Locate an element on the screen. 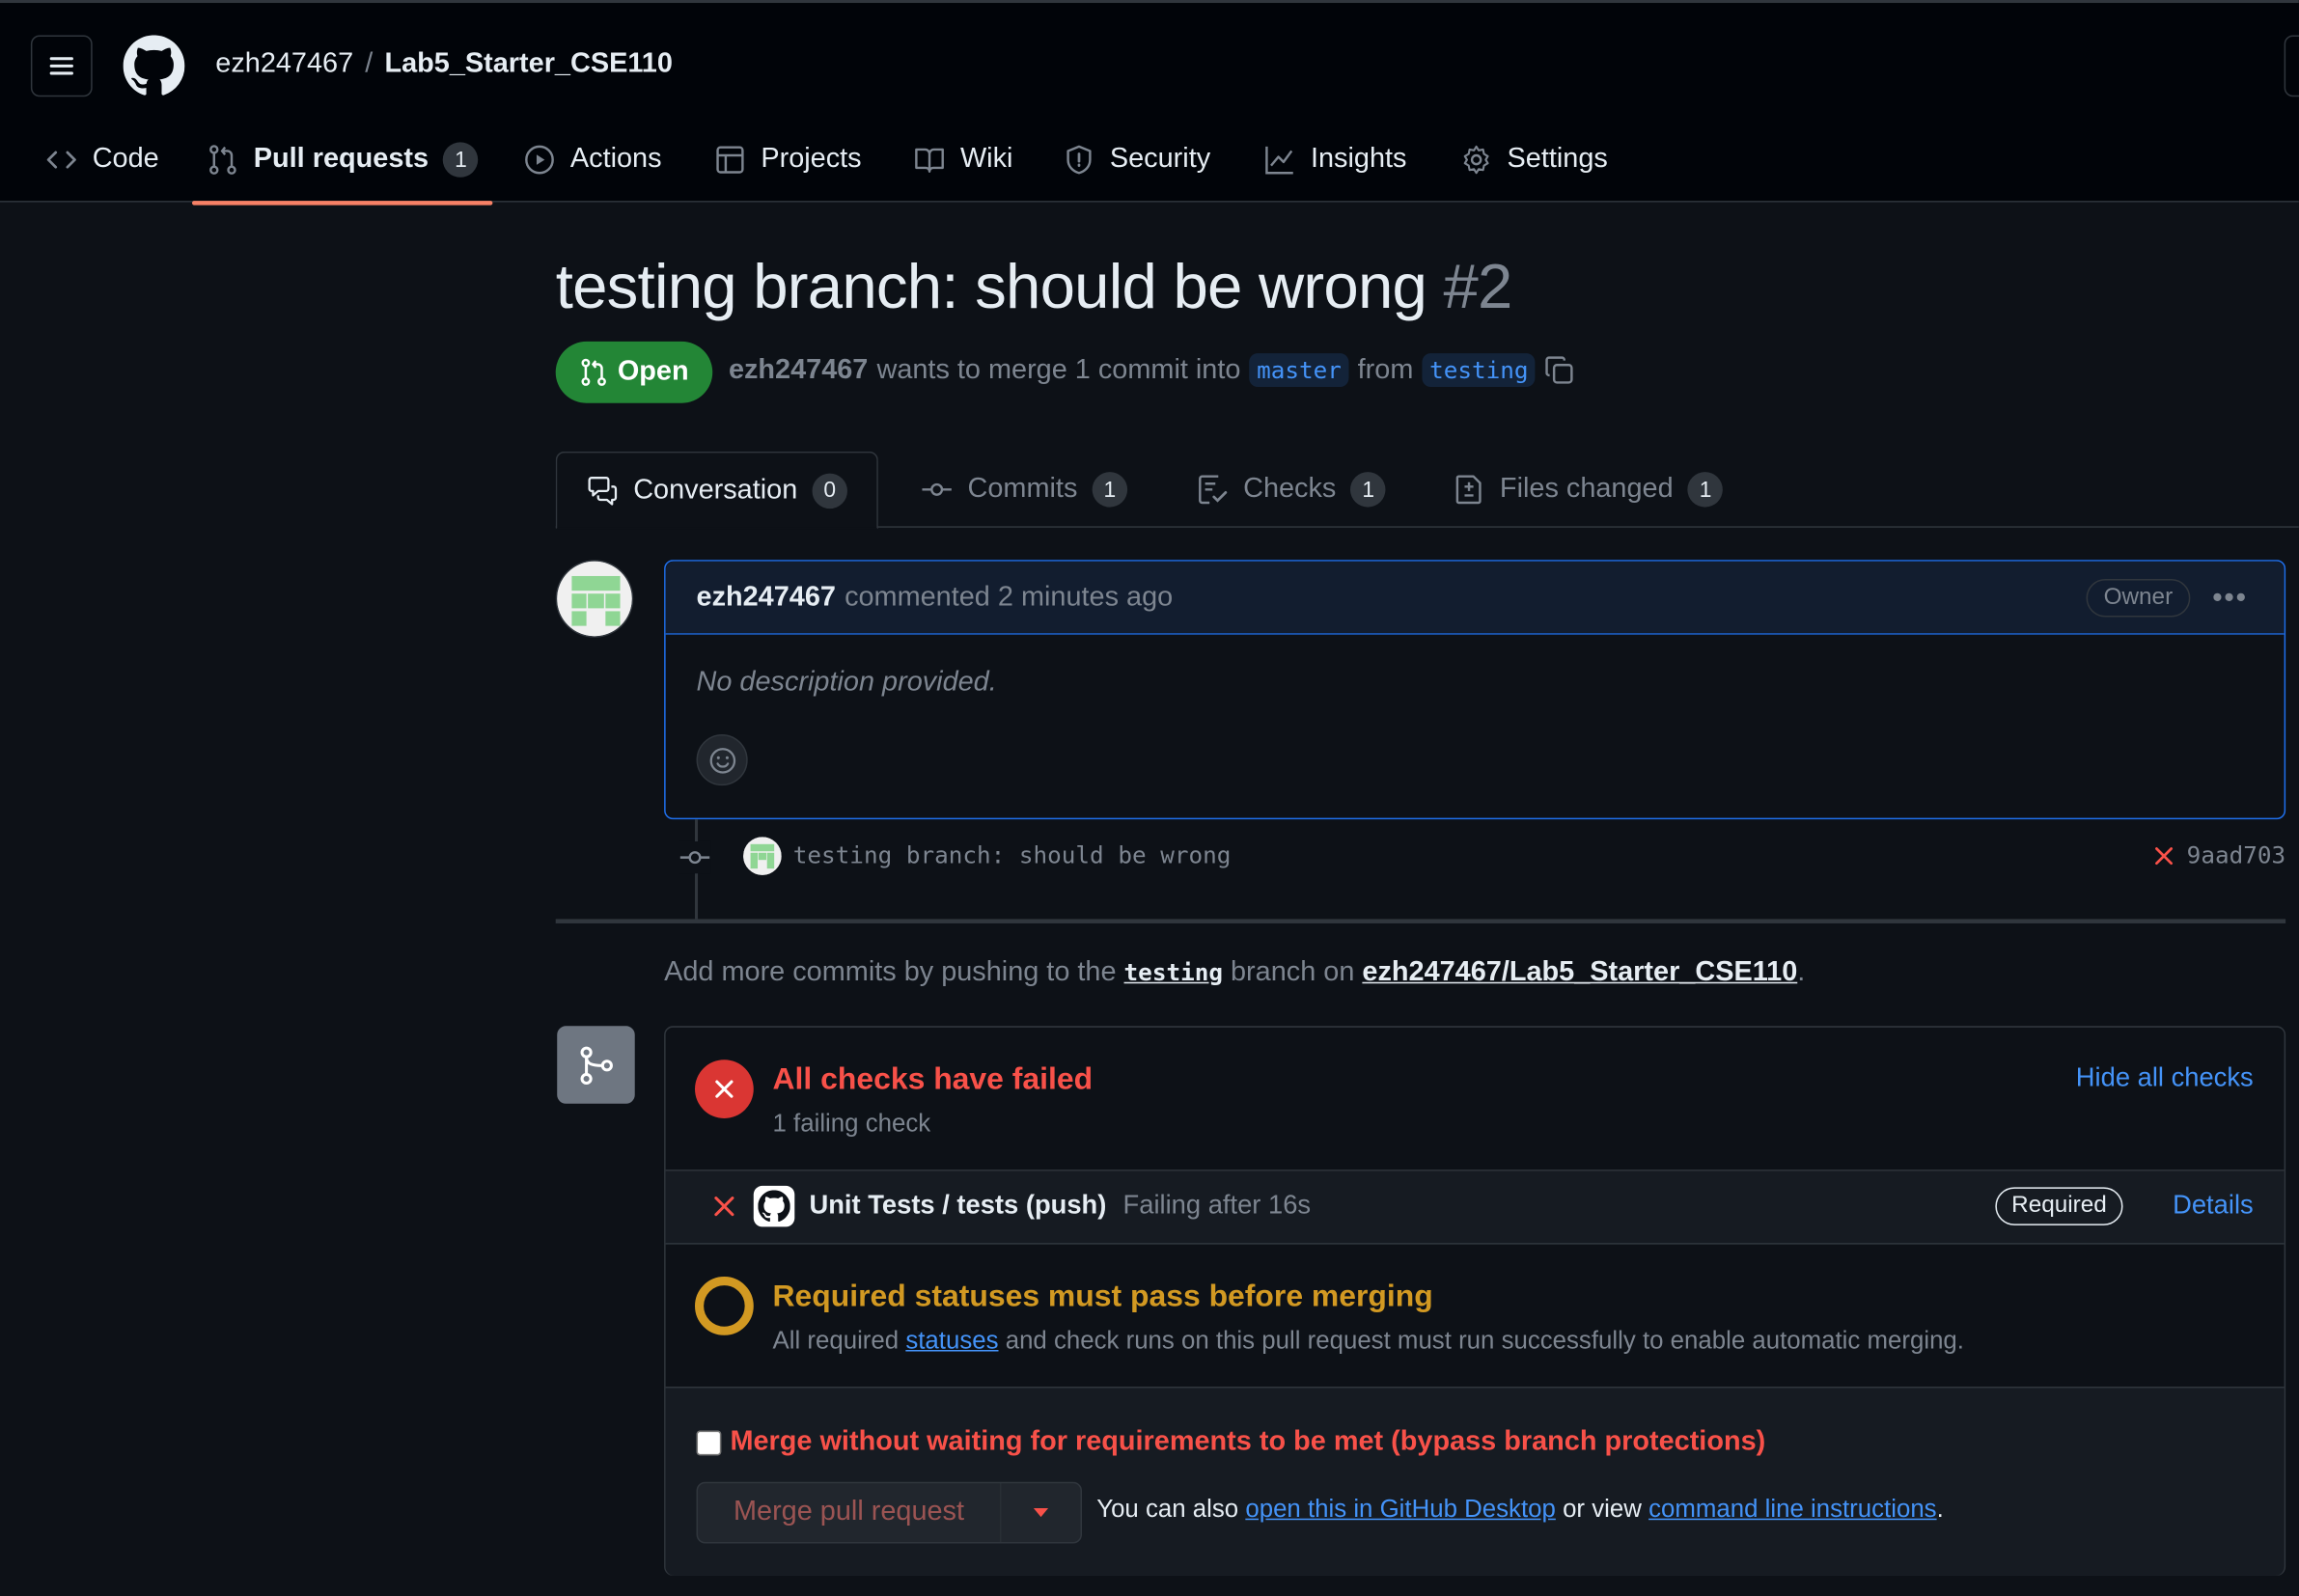 This screenshot has width=2299, height=1596. check-name: Unit Tests / tests (push) is located at coordinates (958, 1205).